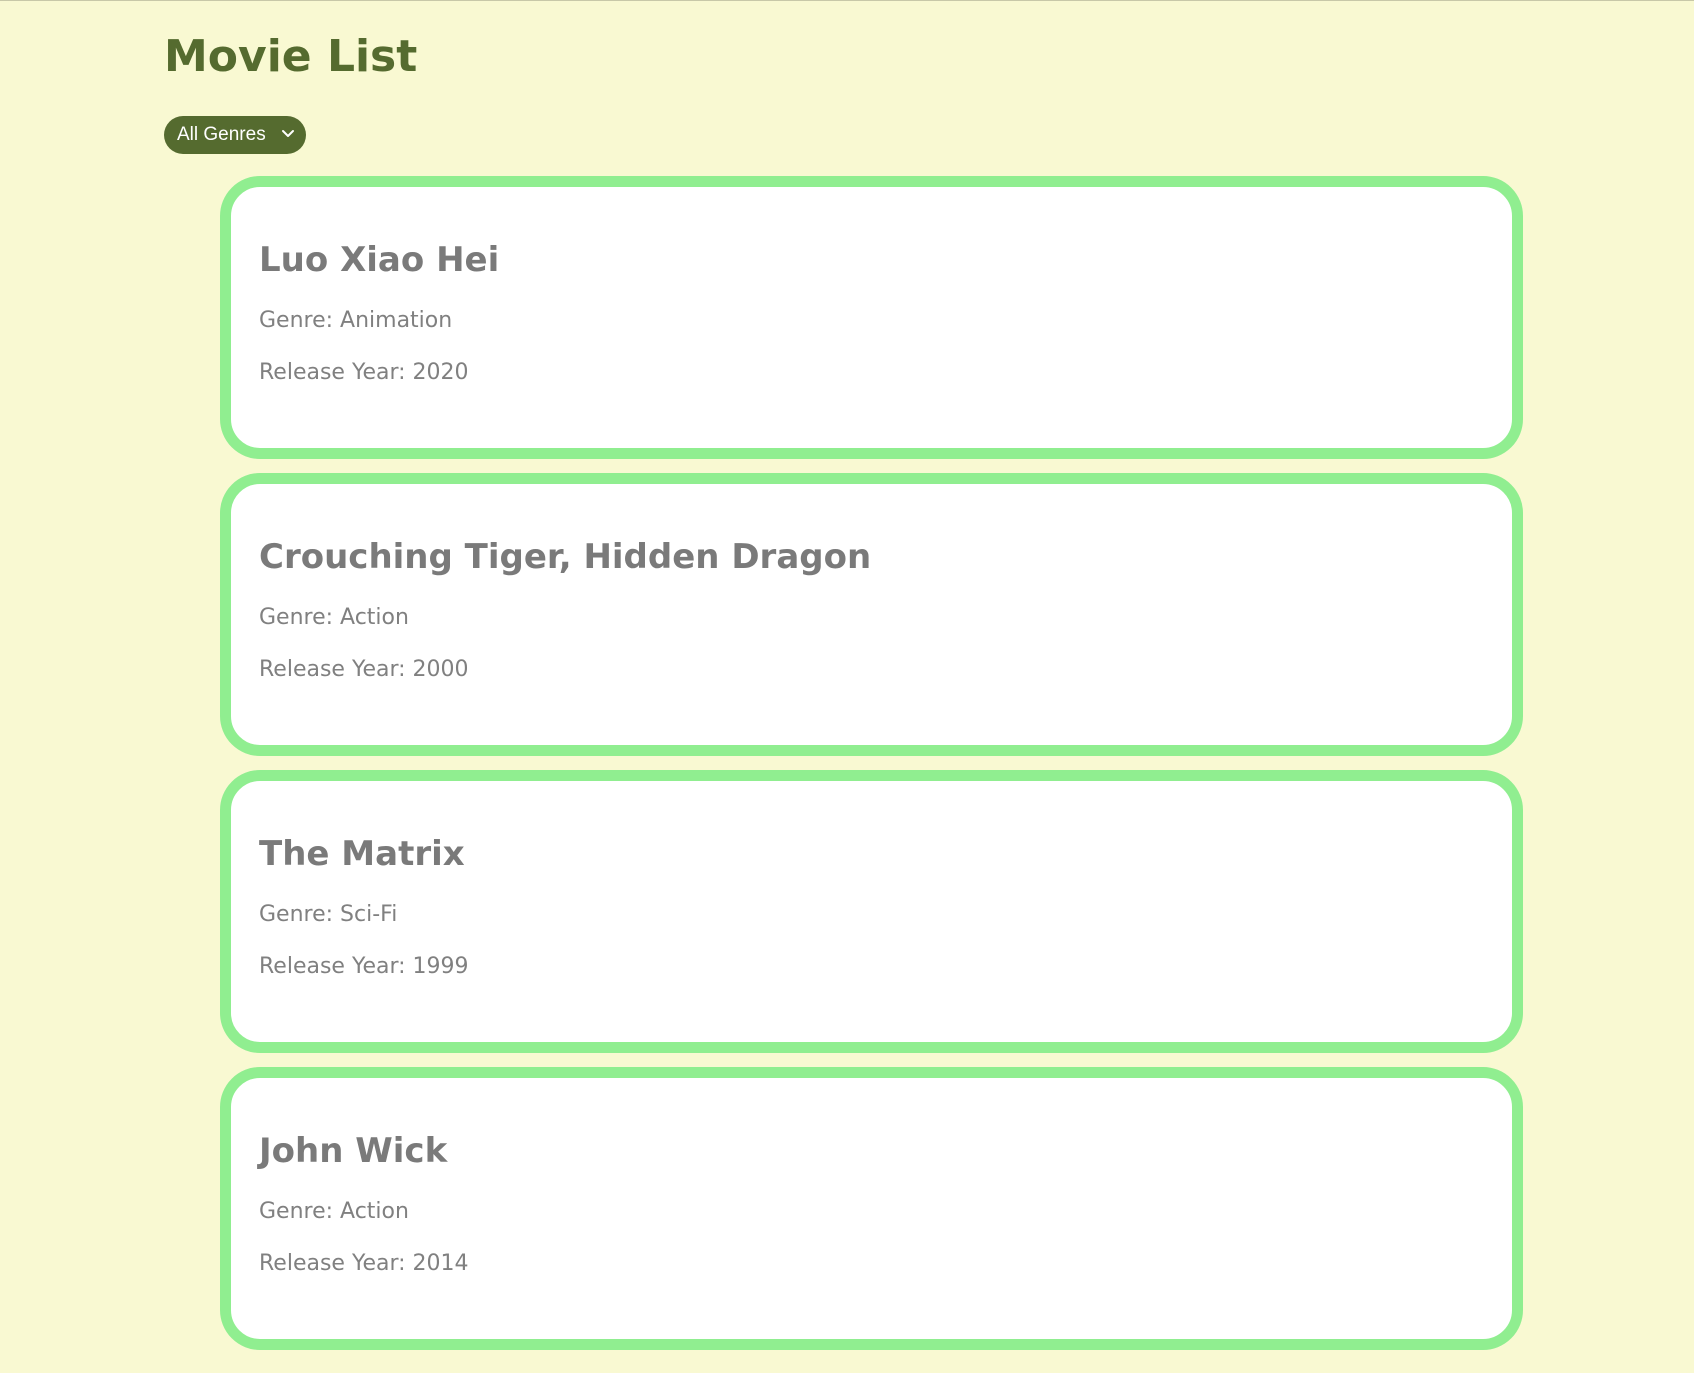 Image resolution: width=1694 pixels, height=1373 pixels. I want to click on genre-filter-value: All Genres, so click(221, 134).